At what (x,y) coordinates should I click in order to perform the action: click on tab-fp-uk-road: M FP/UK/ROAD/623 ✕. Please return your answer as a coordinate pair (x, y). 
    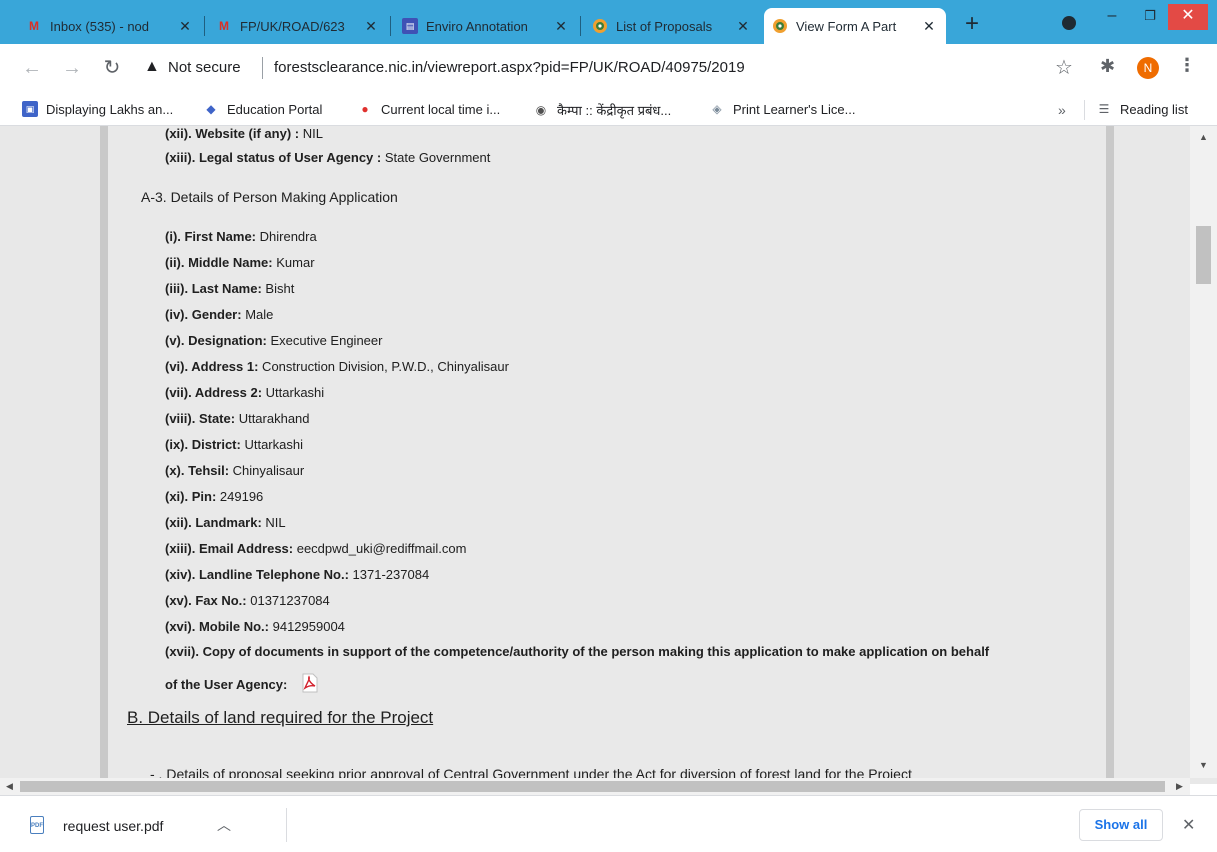
    Looking at the image, I should click on (298, 26).